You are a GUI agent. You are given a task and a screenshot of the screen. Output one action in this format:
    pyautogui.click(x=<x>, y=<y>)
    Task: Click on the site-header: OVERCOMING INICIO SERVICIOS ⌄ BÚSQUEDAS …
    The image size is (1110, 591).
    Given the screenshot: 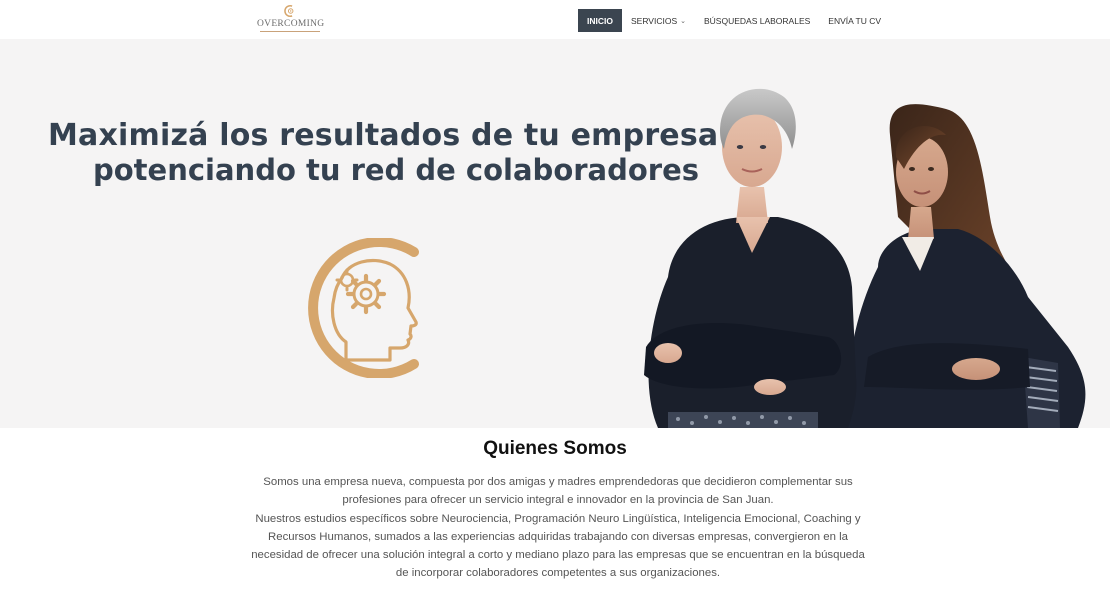 What is the action you would take?
    pyautogui.click(x=555, y=19)
    